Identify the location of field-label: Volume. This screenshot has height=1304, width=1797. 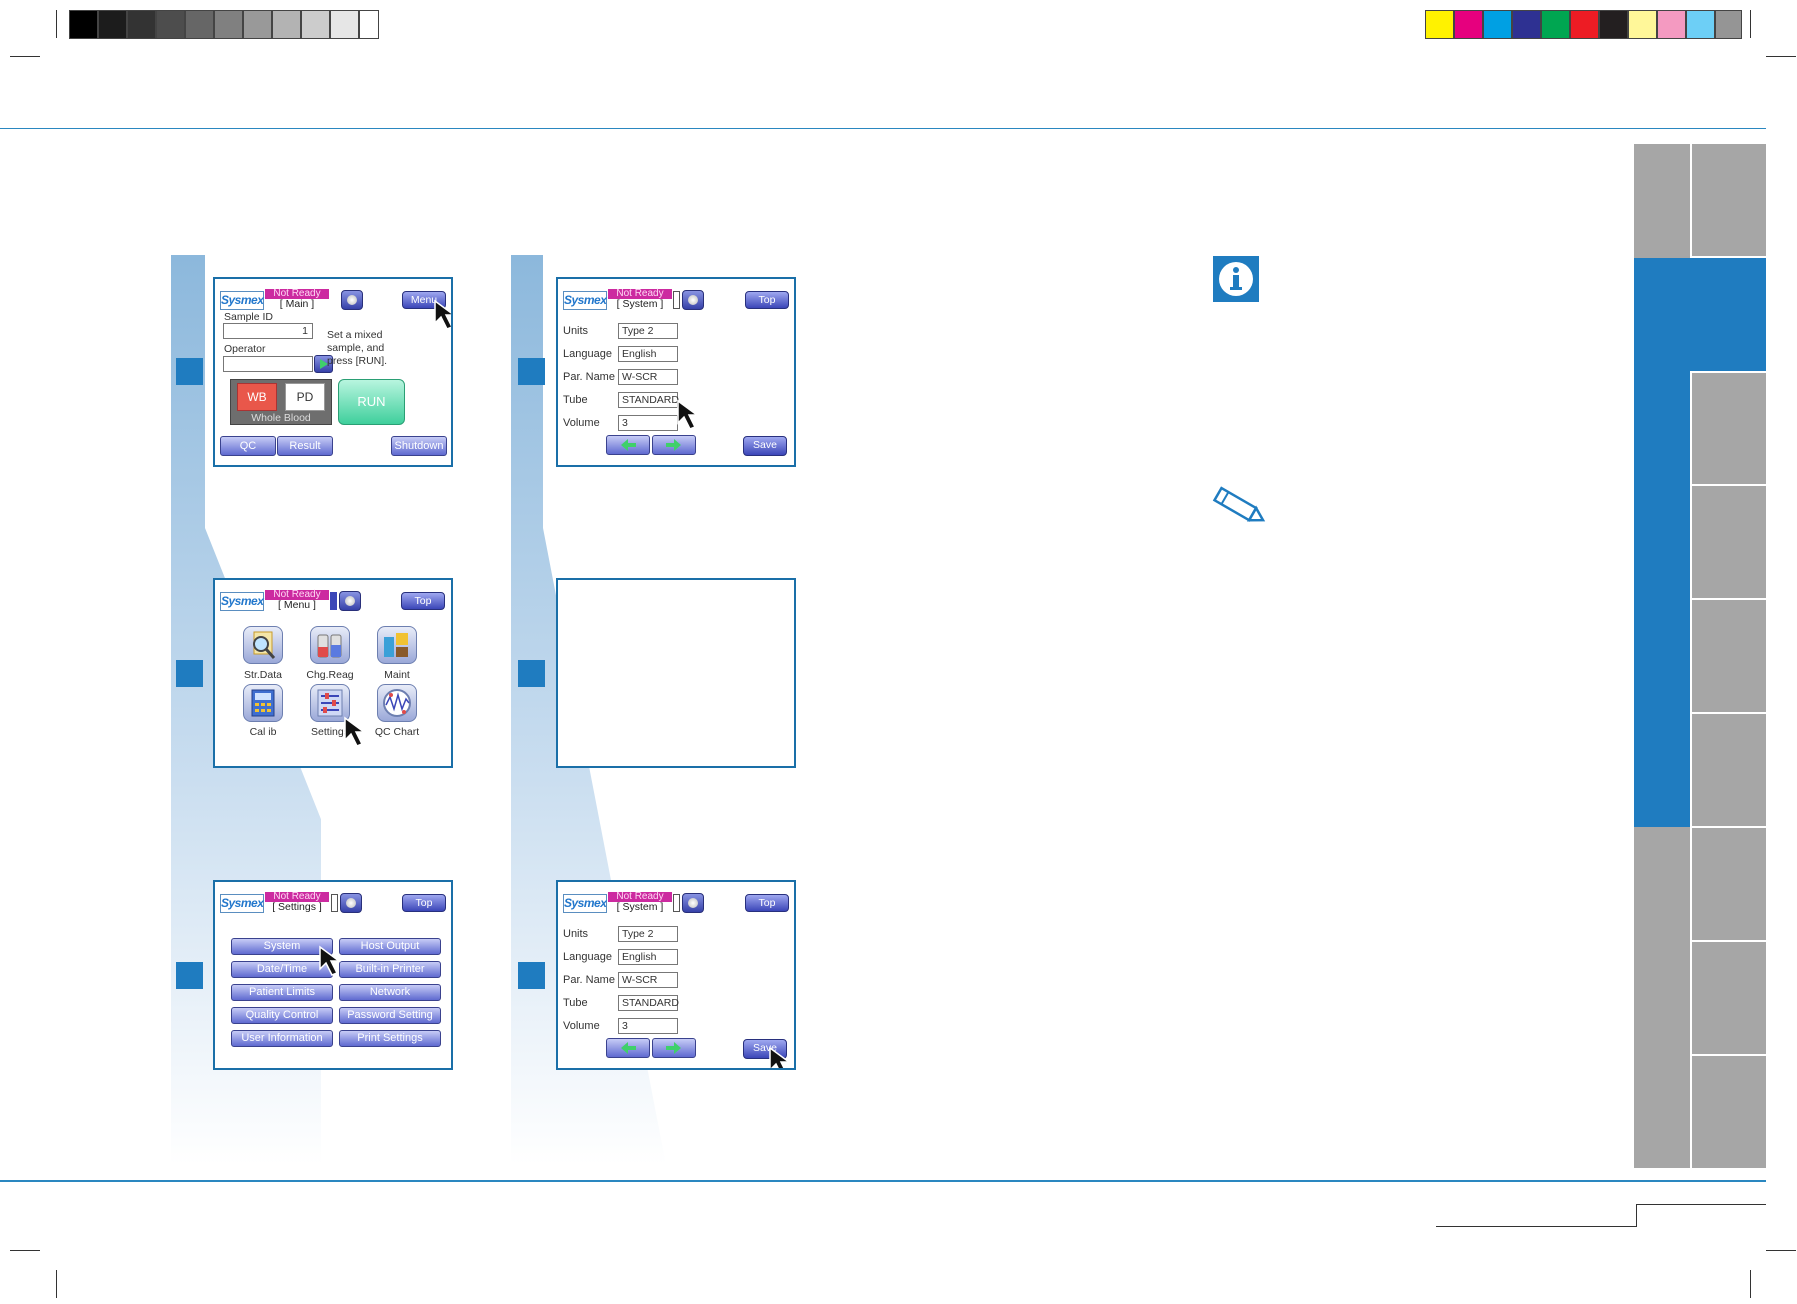
(581, 1026).